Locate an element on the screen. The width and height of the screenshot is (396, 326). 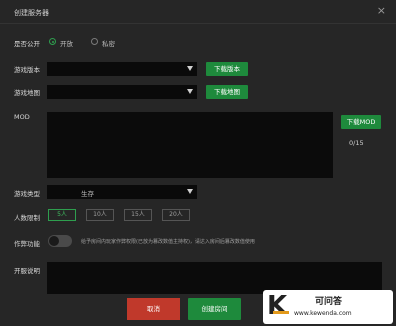
watermark-name: 可问答 is located at coordinates (329, 302).